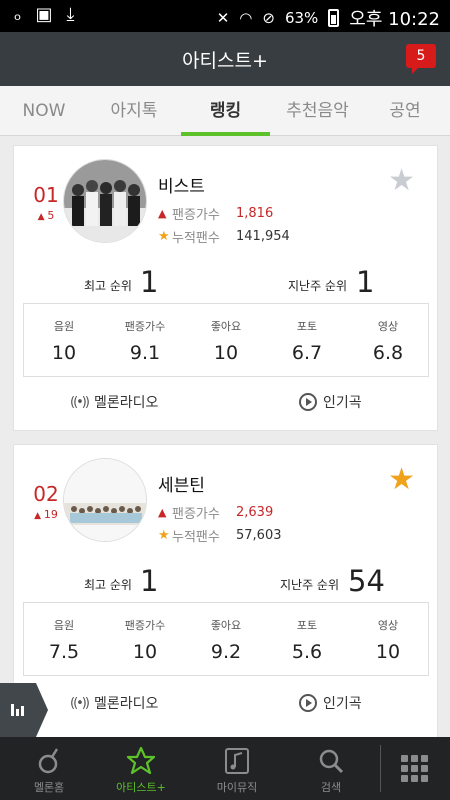  I want to click on rank-history: 최고 순위 1 지난주 순위 54, so click(234, 581).